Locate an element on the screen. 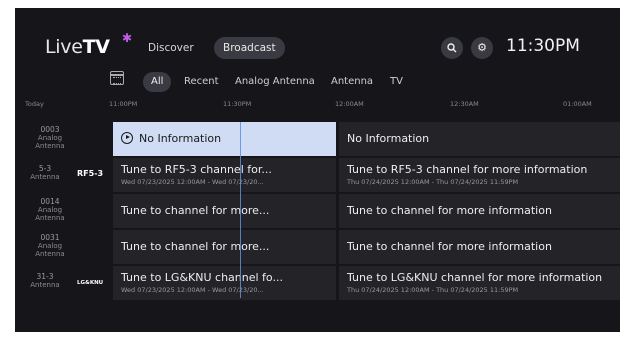 The height and width of the screenshot is (345, 620). livetv-logo: LiveTV ✱ is located at coordinates (88, 44).